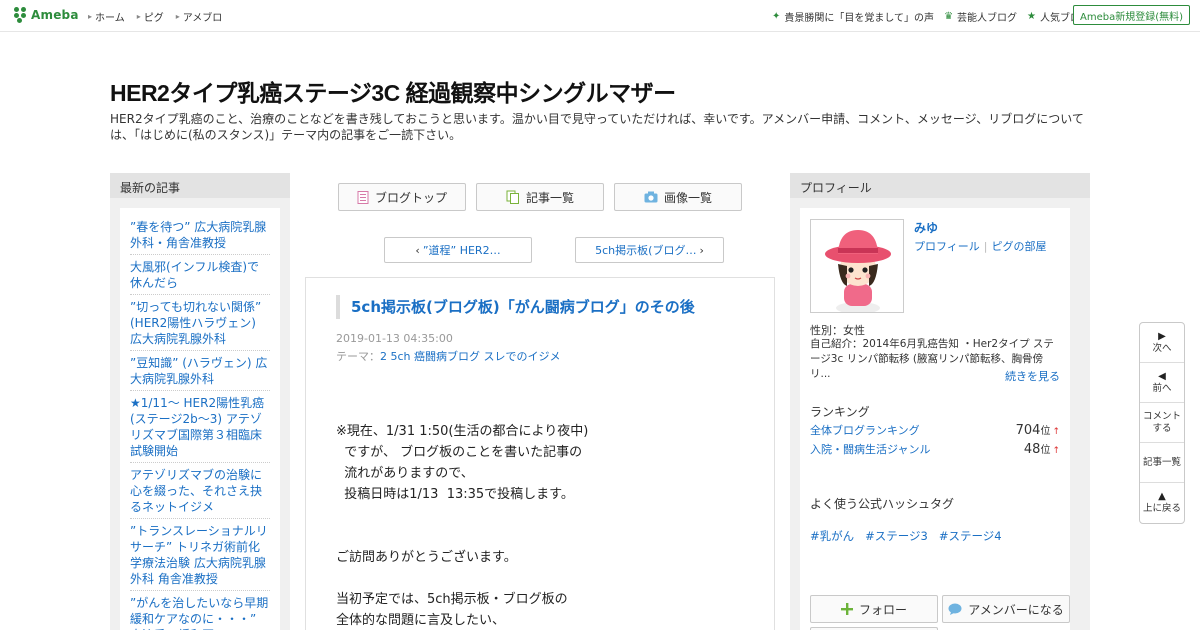 The width and height of the screenshot is (1200, 630). I want to click on triangle-right-icon: ▶, so click(1162, 336).